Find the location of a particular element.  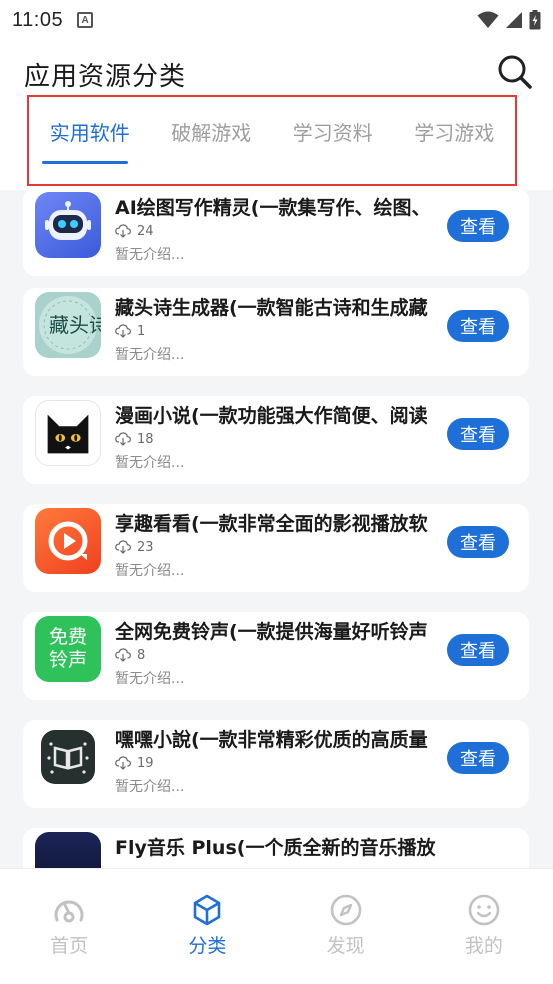

bottom-nav: 首页 分类 发现 我的 is located at coordinates (276, 926).